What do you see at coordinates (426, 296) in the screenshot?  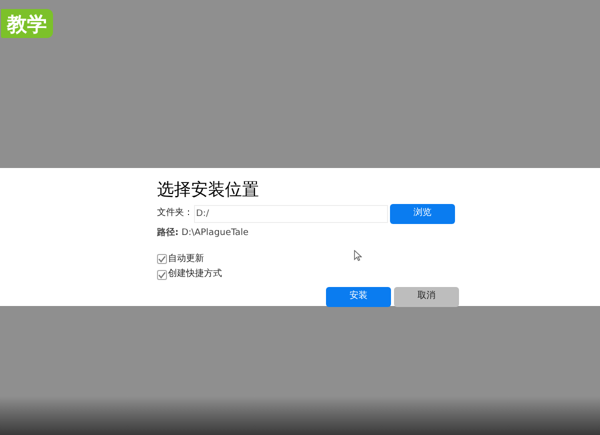 I see `cancel-button: 取消` at bounding box center [426, 296].